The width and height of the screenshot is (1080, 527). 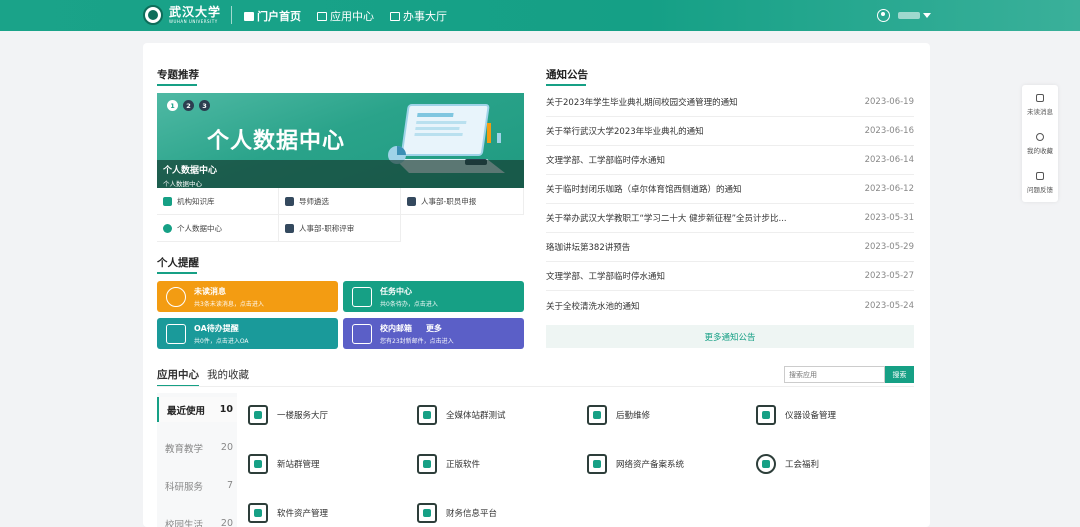 What do you see at coordinates (188, 105) in the screenshot?
I see `banner-dot: 2` at bounding box center [188, 105].